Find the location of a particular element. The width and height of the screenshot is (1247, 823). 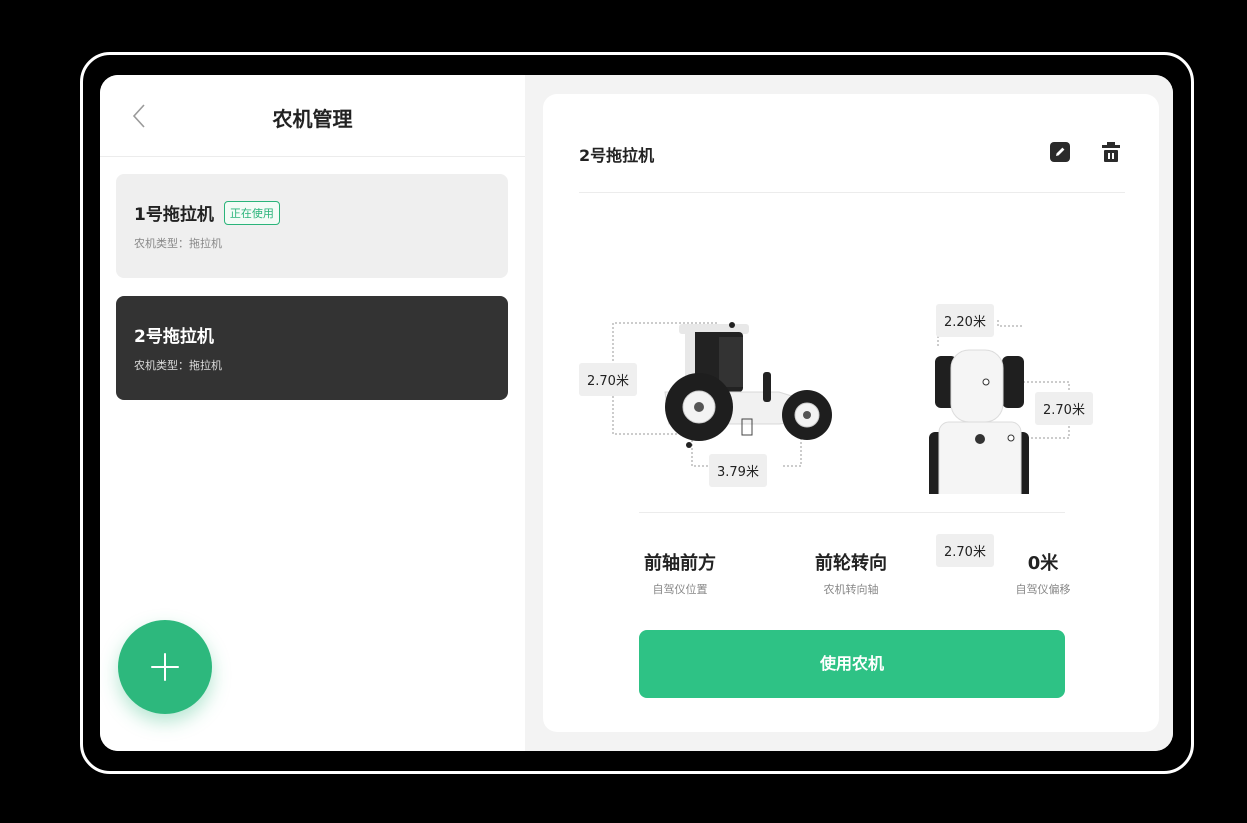

stat-label: 自驾仪位置 is located at coordinates (680, 589).